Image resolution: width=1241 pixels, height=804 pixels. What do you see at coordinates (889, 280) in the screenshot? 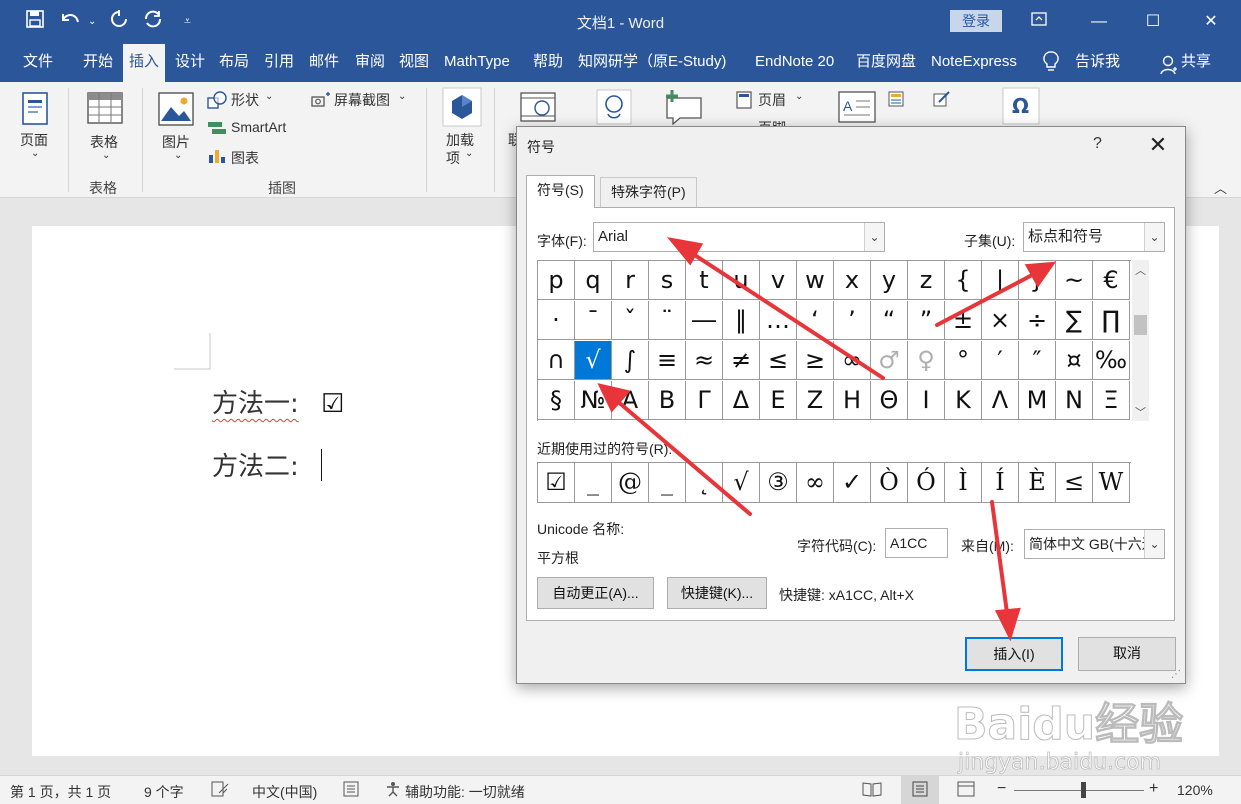
I see `symbol-cell: y` at bounding box center [889, 280].